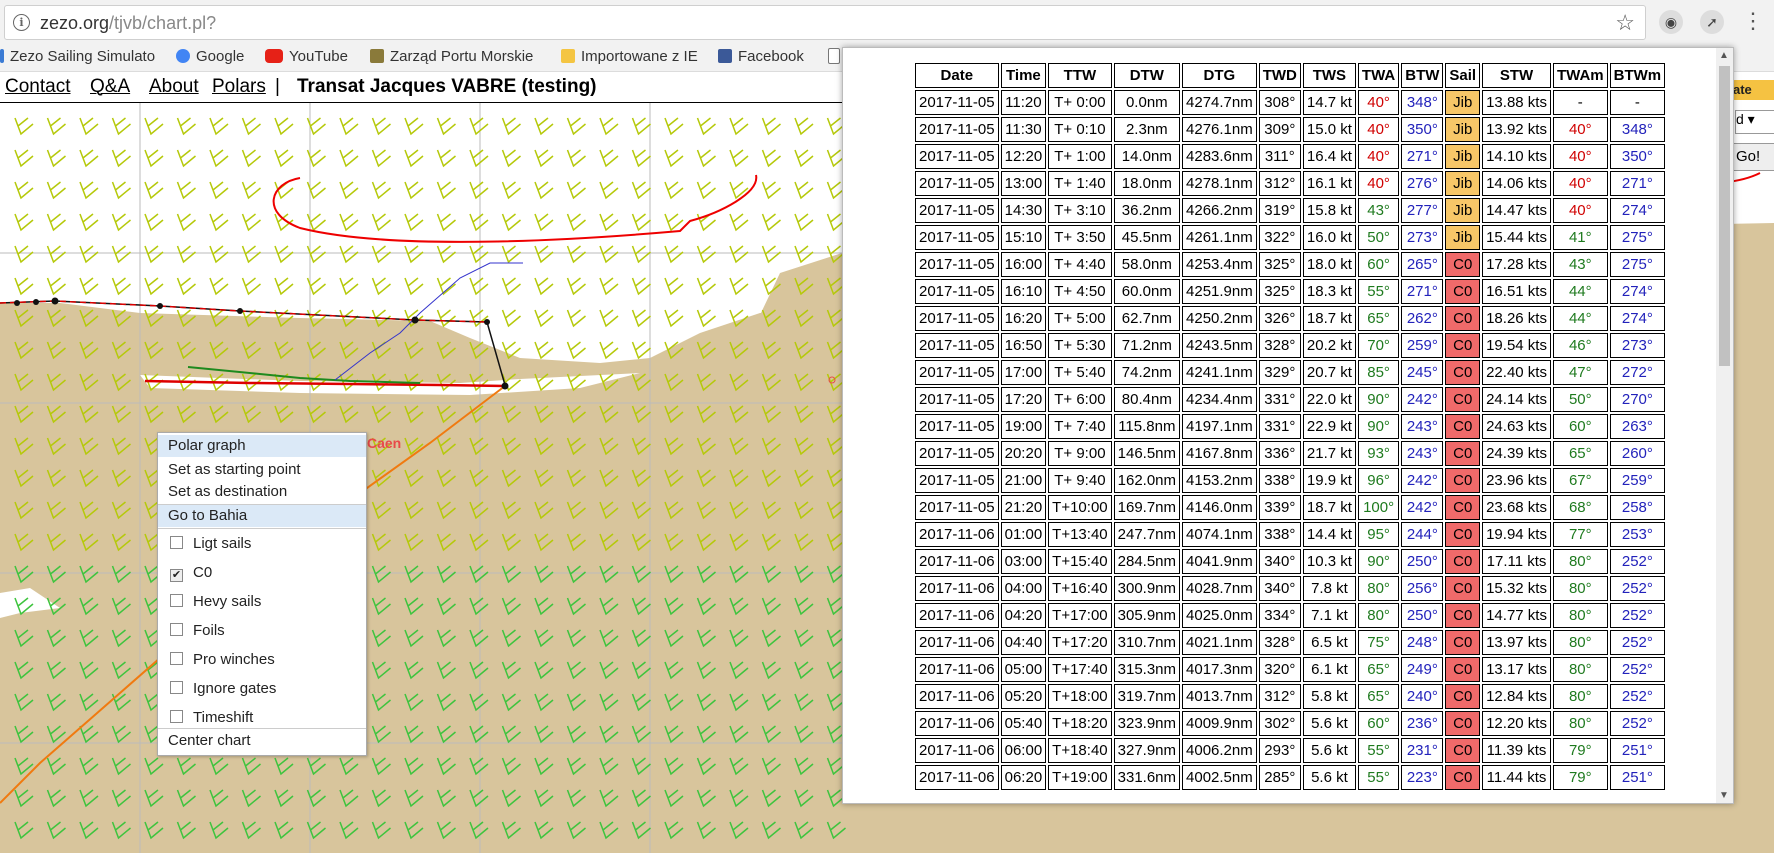  Describe the element at coordinates (1080, 777) in the screenshot. I see `table-cell: T+19:00` at that location.